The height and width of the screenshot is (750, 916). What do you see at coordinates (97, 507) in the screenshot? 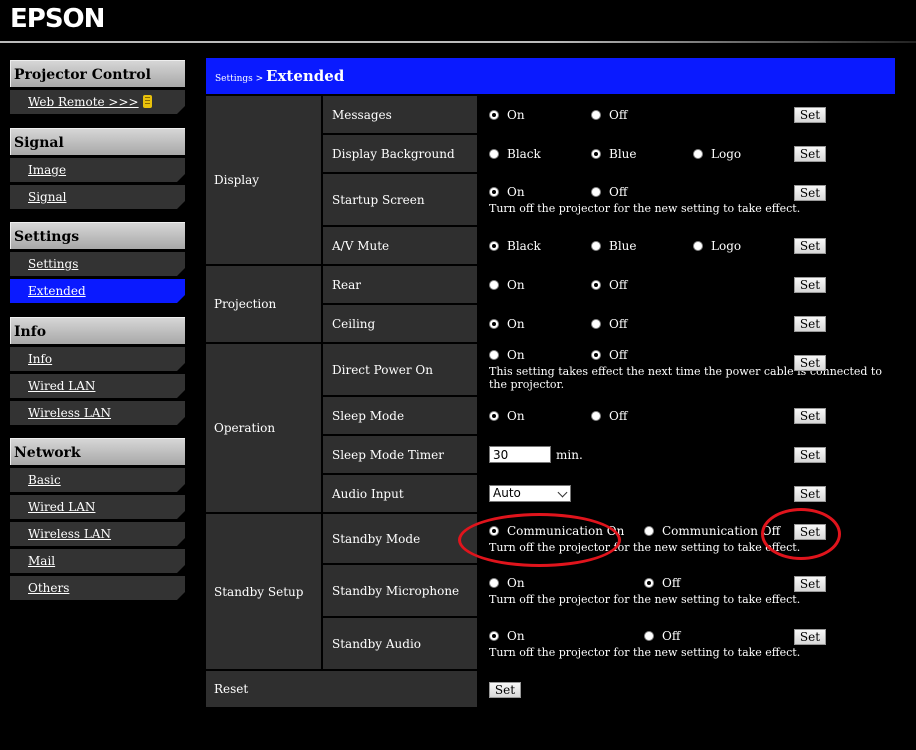
I see `sidebar-item-network-wired-lan: Wired LAN` at bounding box center [97, 507].